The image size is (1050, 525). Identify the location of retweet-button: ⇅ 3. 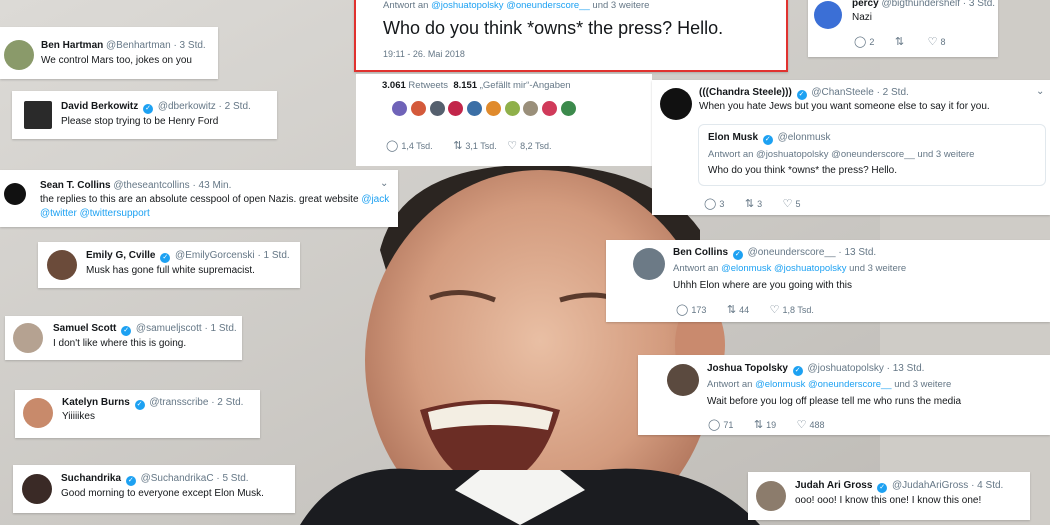
(753, 203).